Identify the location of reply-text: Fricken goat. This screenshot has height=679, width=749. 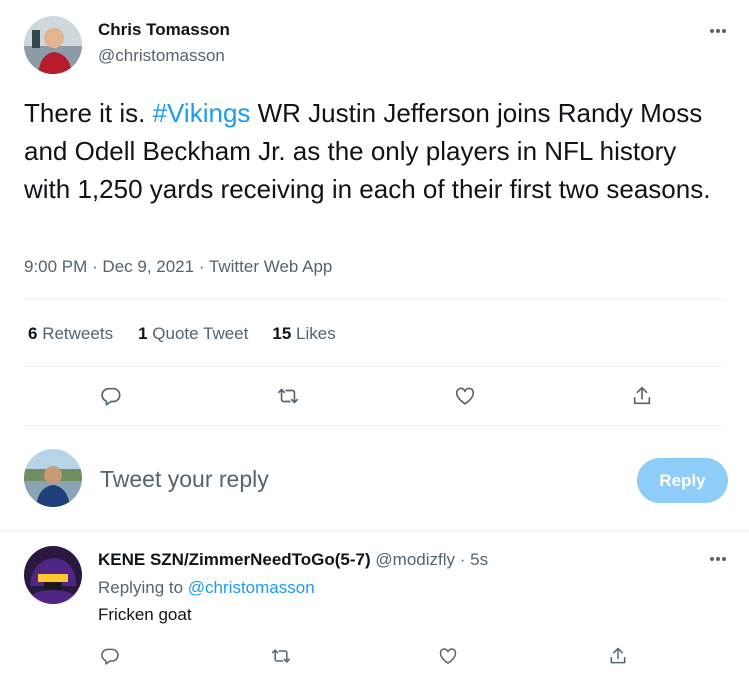
(145, 614).